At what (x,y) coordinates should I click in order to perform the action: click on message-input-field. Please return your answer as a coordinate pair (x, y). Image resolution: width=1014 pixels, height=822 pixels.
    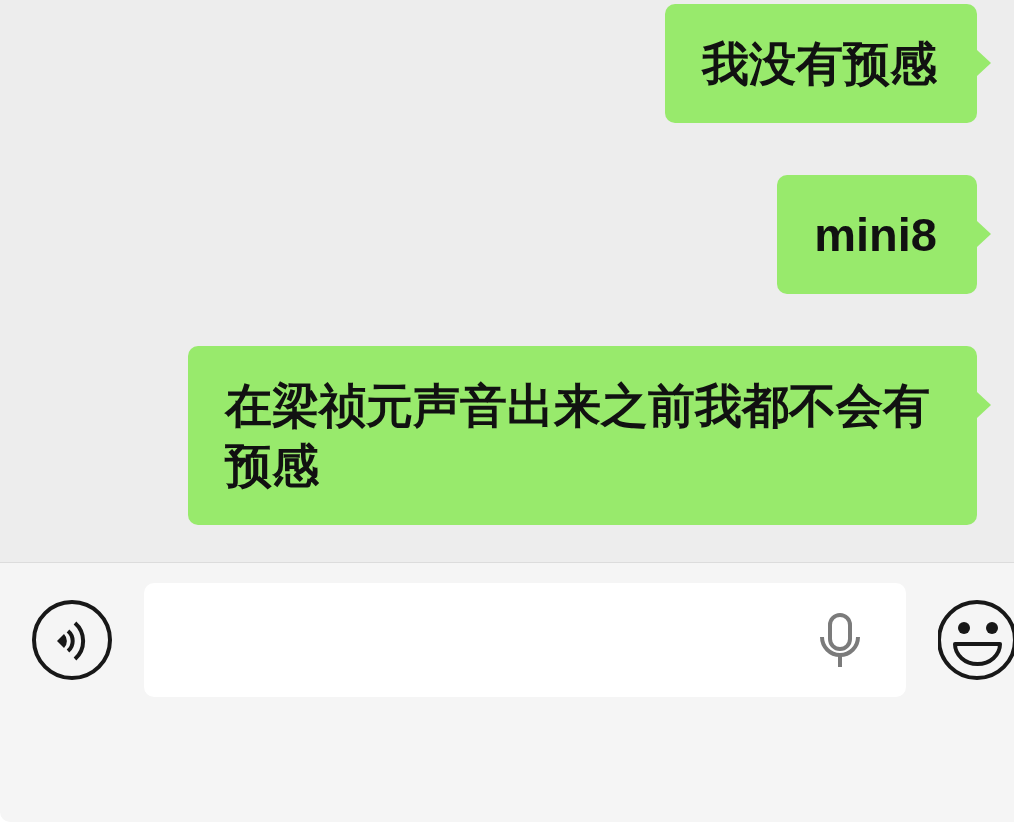
    Looking at the image, I should click on (525, 640).